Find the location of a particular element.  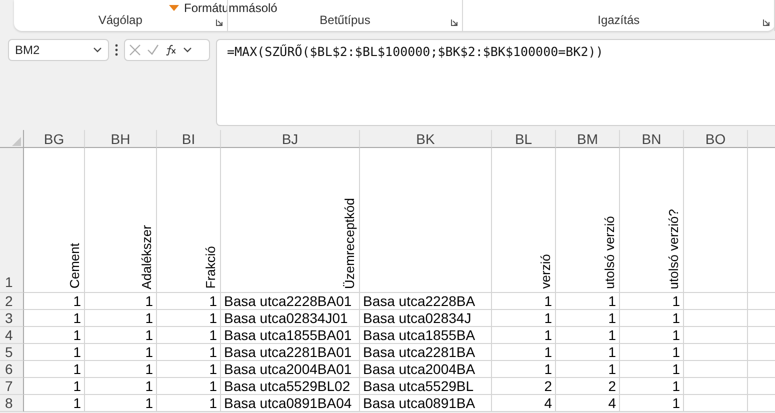

column-header: BO is located at coordinates (716, 139).